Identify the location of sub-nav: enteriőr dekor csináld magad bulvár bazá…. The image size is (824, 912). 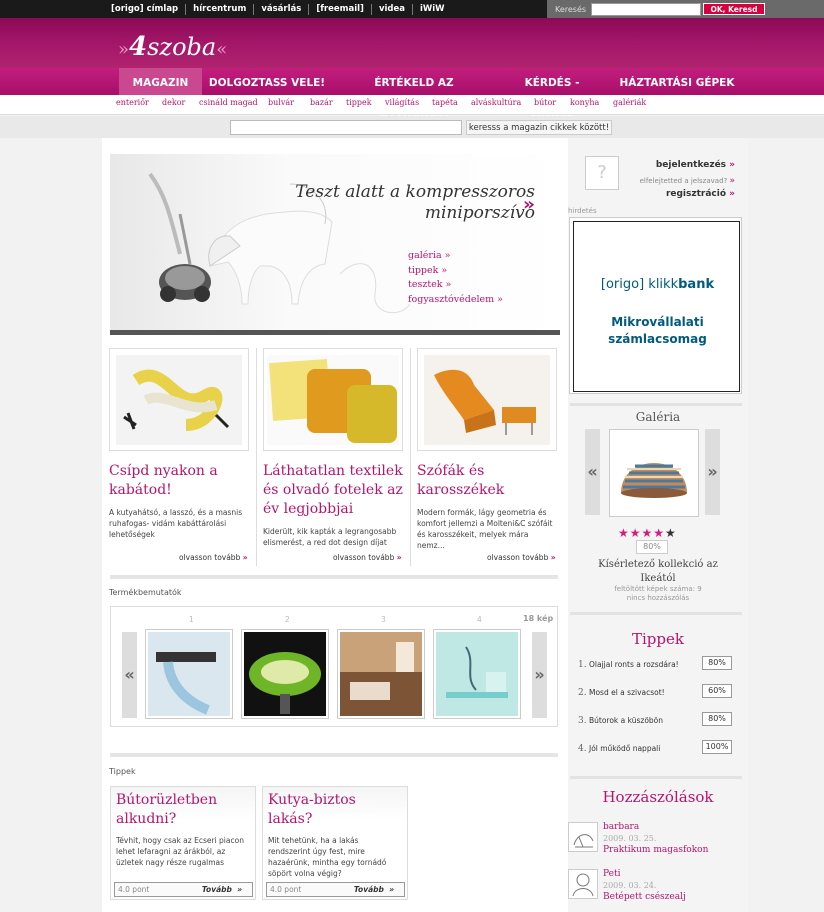
(412, 105).